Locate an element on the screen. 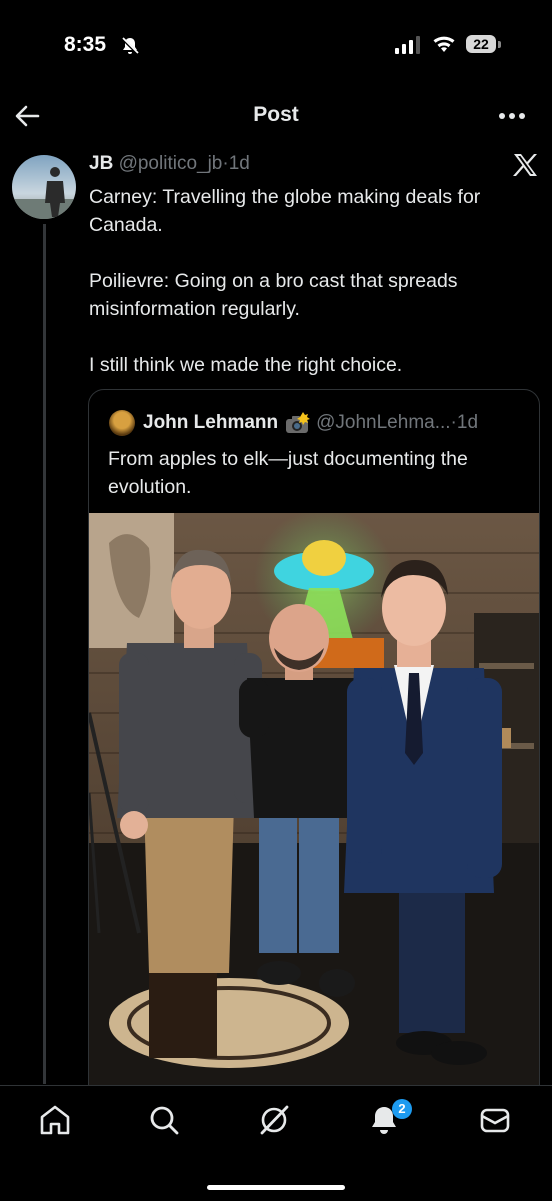 This screenshot has height=1201, width=552. battery-level: 22 is located at coordinates (481, 44).